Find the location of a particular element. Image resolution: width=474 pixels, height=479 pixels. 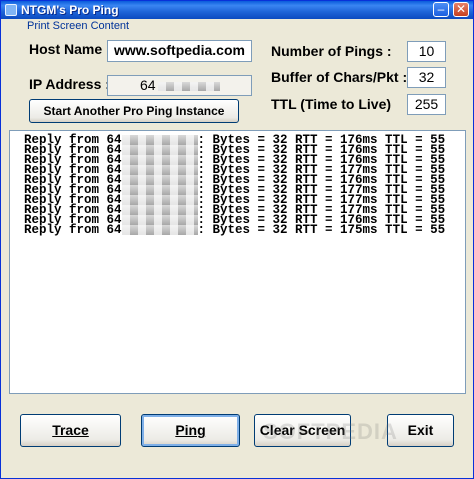

ttl-label: TTL (Time to Live) is located at coordinates (331, 104).